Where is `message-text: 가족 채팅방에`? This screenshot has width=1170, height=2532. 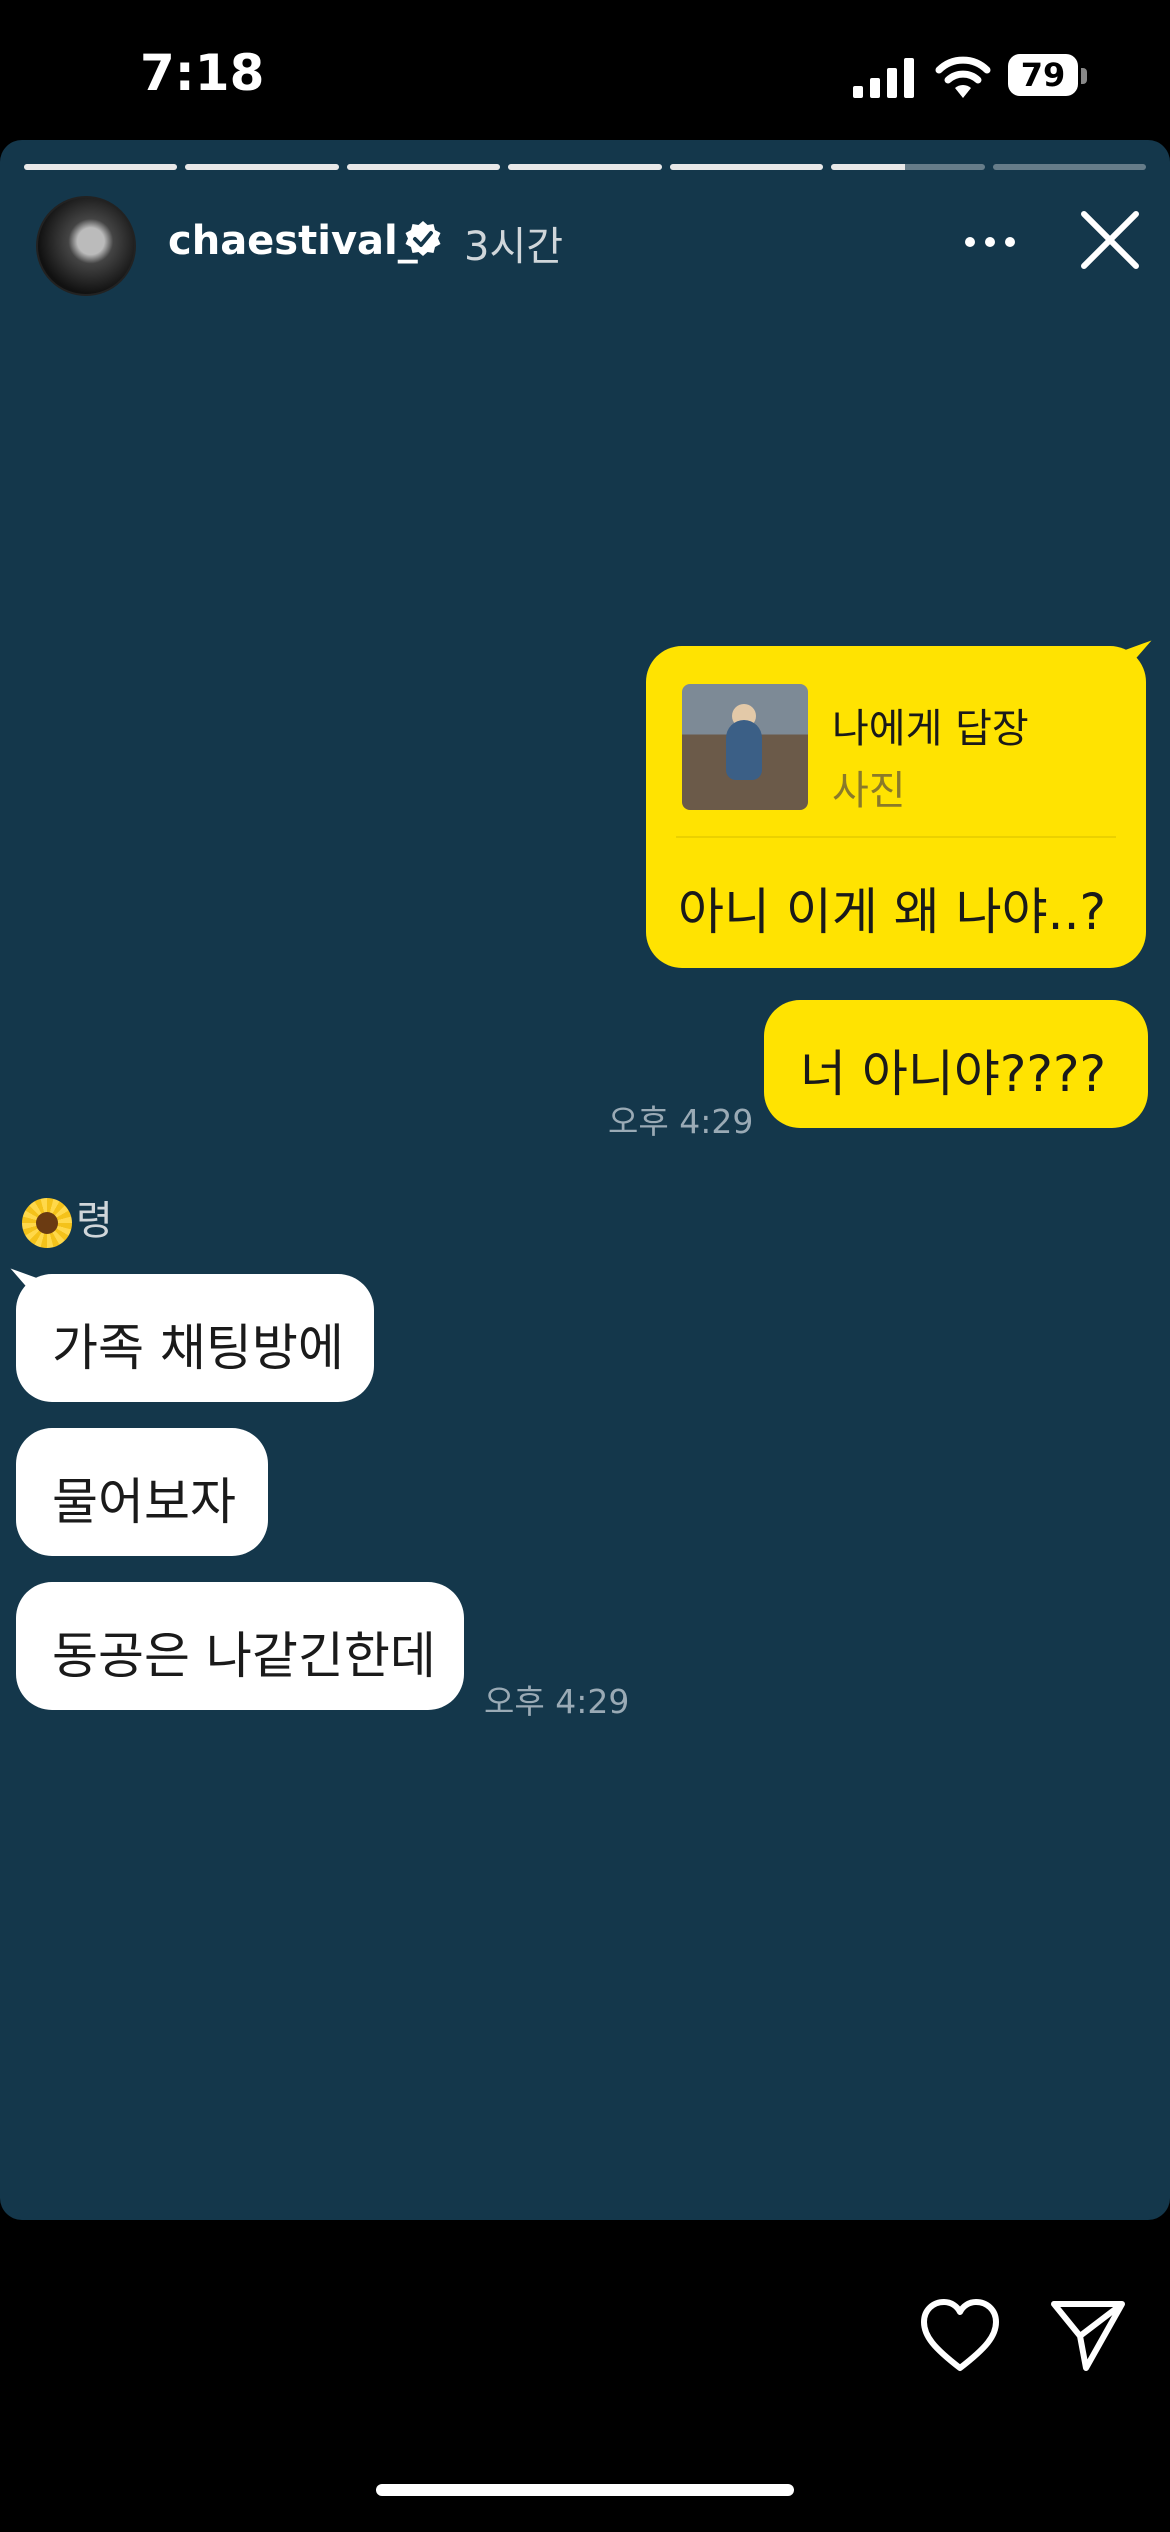
message-text: 가족 채팅방에 is located at coordinates (198, 1348).